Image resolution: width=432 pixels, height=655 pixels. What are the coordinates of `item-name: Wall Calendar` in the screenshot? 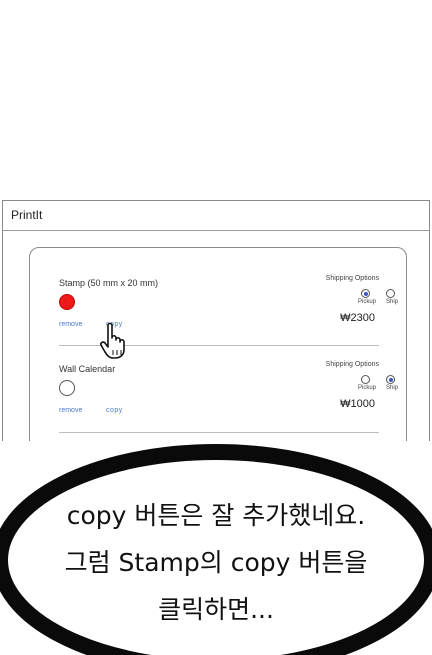 It's located at (87, 369).